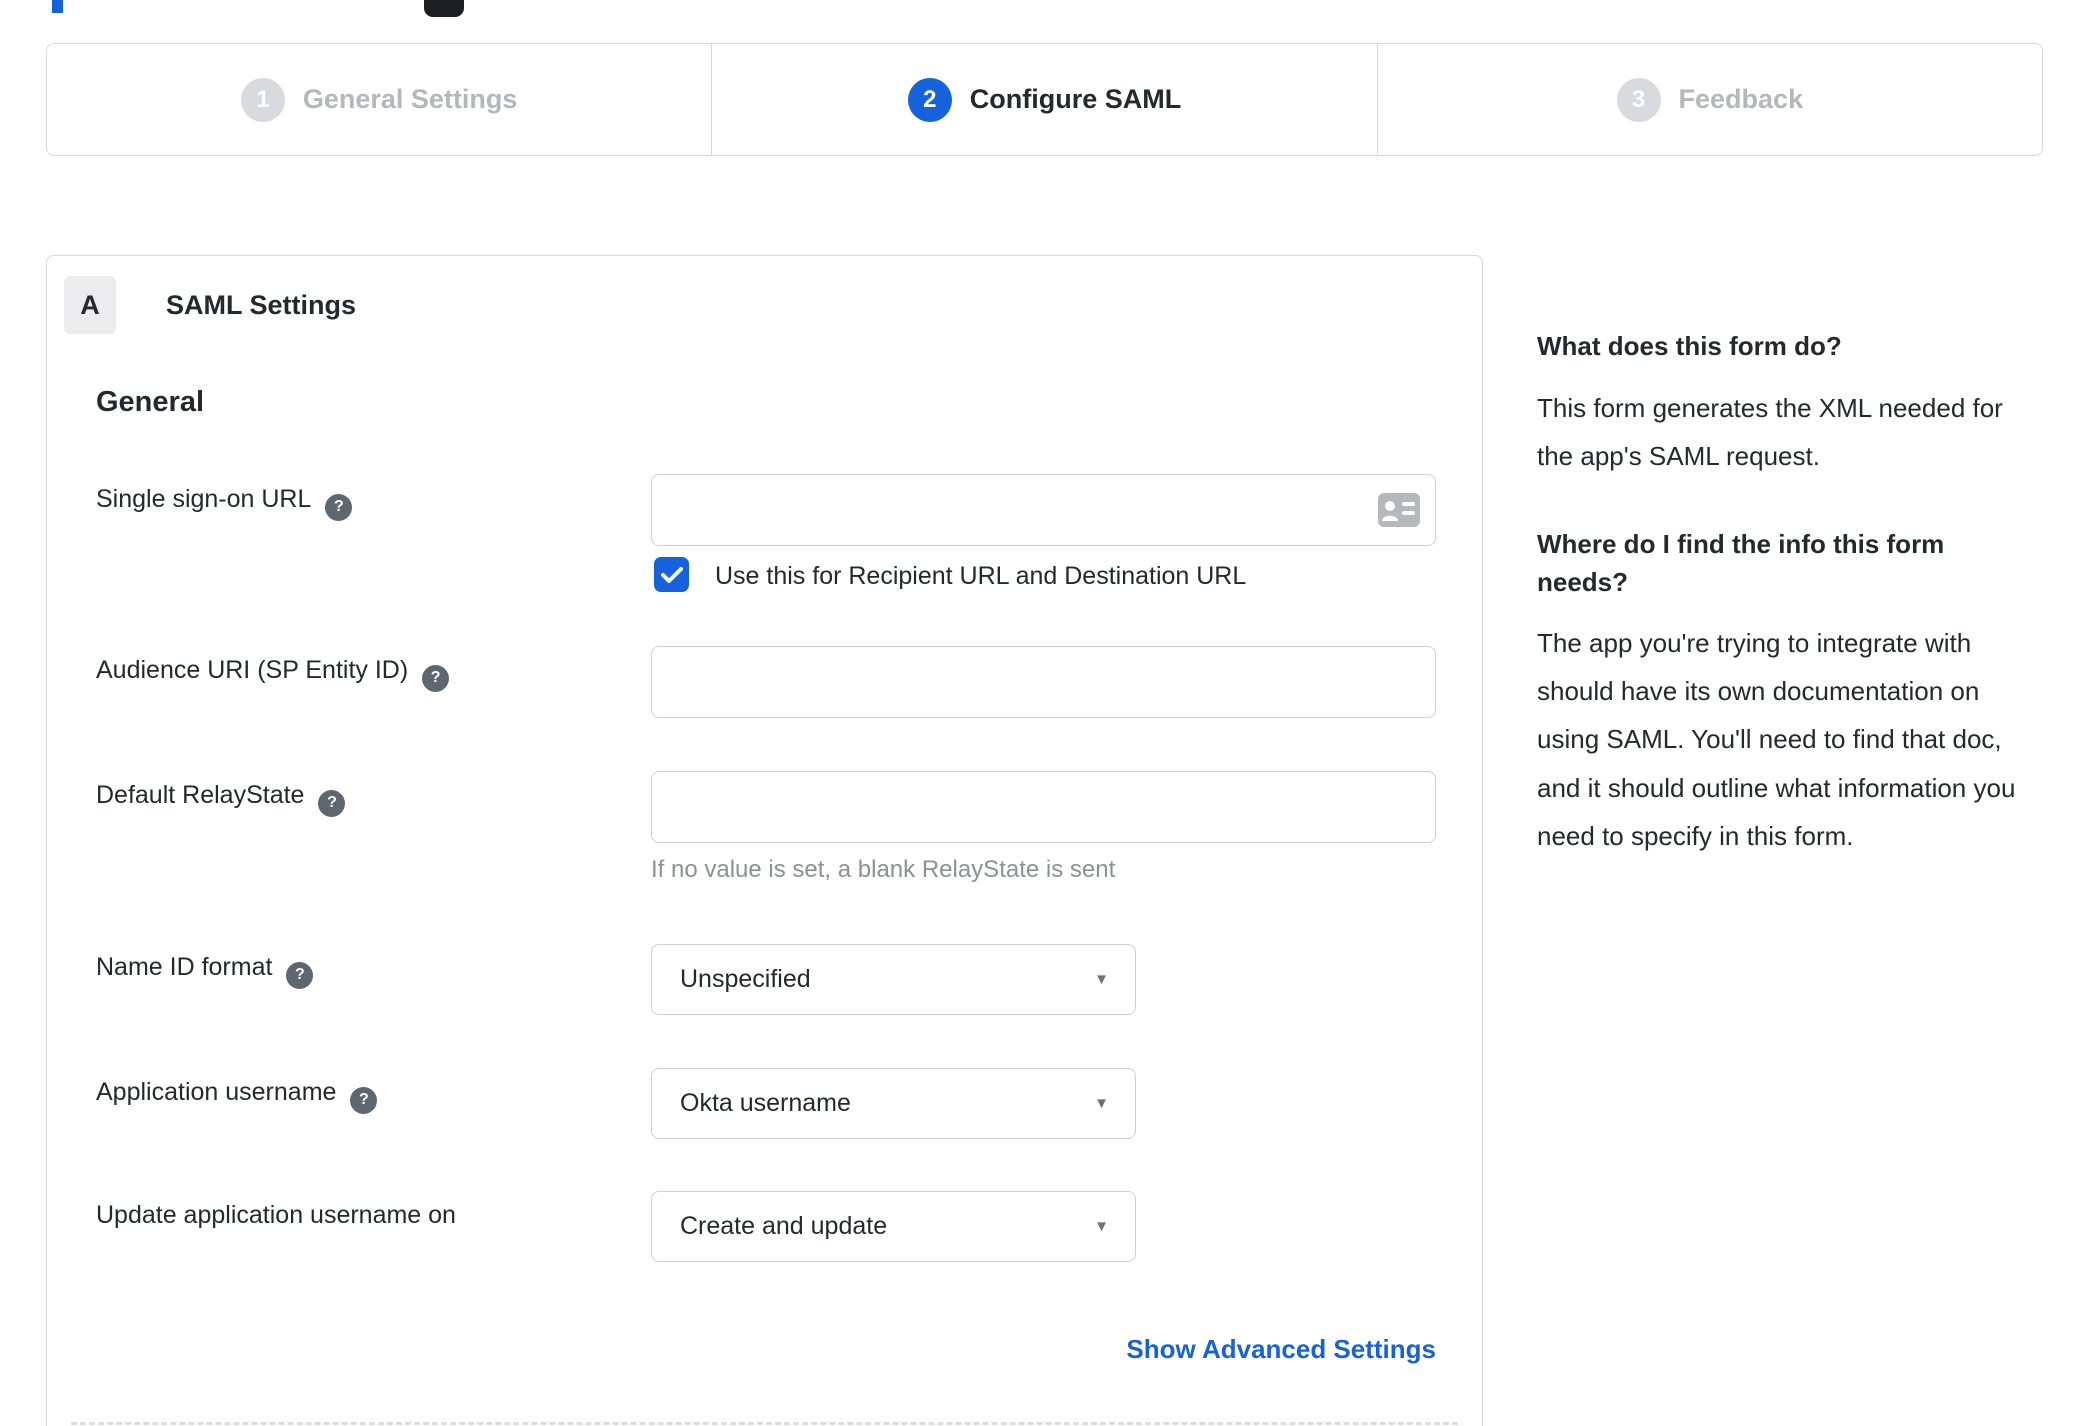 Image resolution: width=2092 pixels, height=1426 pixels. Describe the element at coordinates (150, 402) in the screenshot. I see `general-group-title: General` at that location.